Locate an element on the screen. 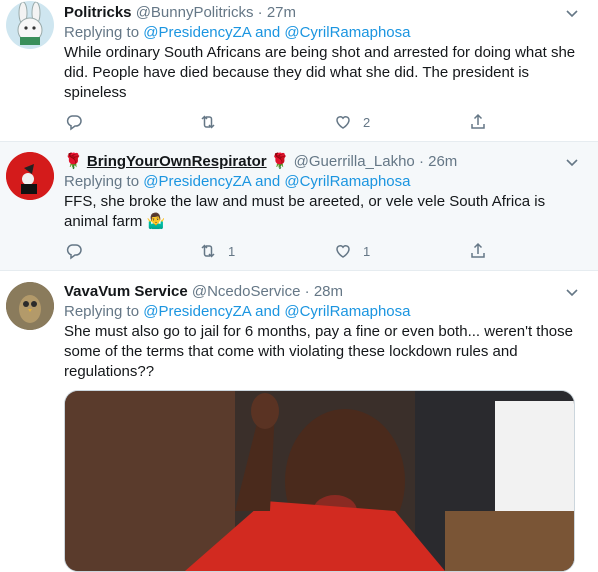 The width and height of the screenshot is (598, 572). retweet-count: 1 is located at coordinates (232, 251).